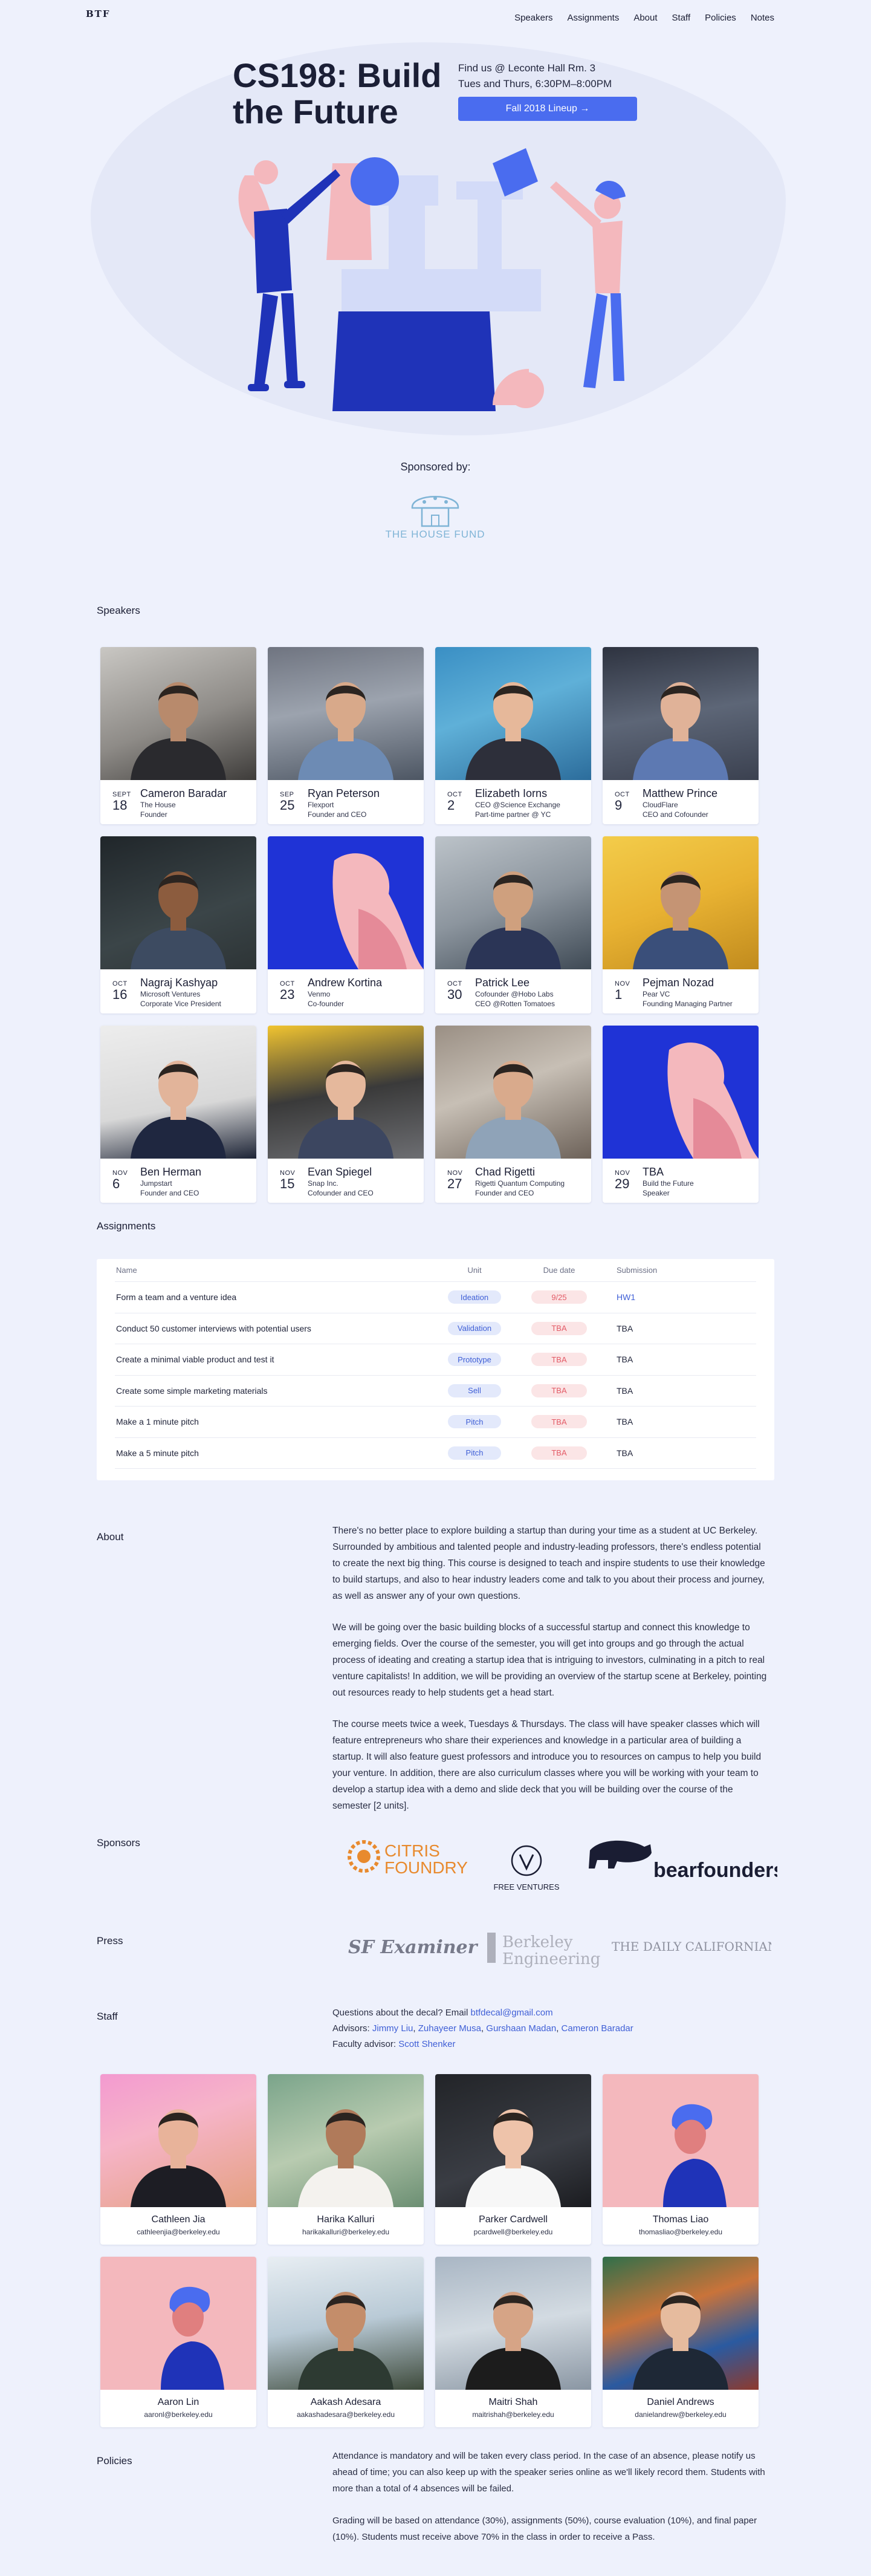 This screenshot has width=871, height=2576. What do you see at coordinates (178, 802) in the screenshot?
I see `speaker-info: SEPT 18 Cameron Baradar The House Founder` at bounding box center [178, 802].